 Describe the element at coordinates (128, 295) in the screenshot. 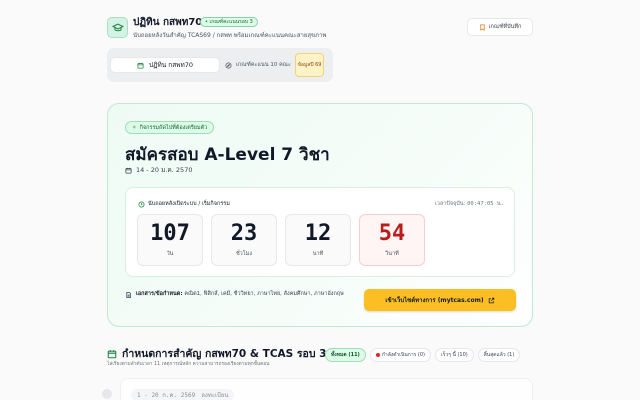

I see `document-icon` at that location.